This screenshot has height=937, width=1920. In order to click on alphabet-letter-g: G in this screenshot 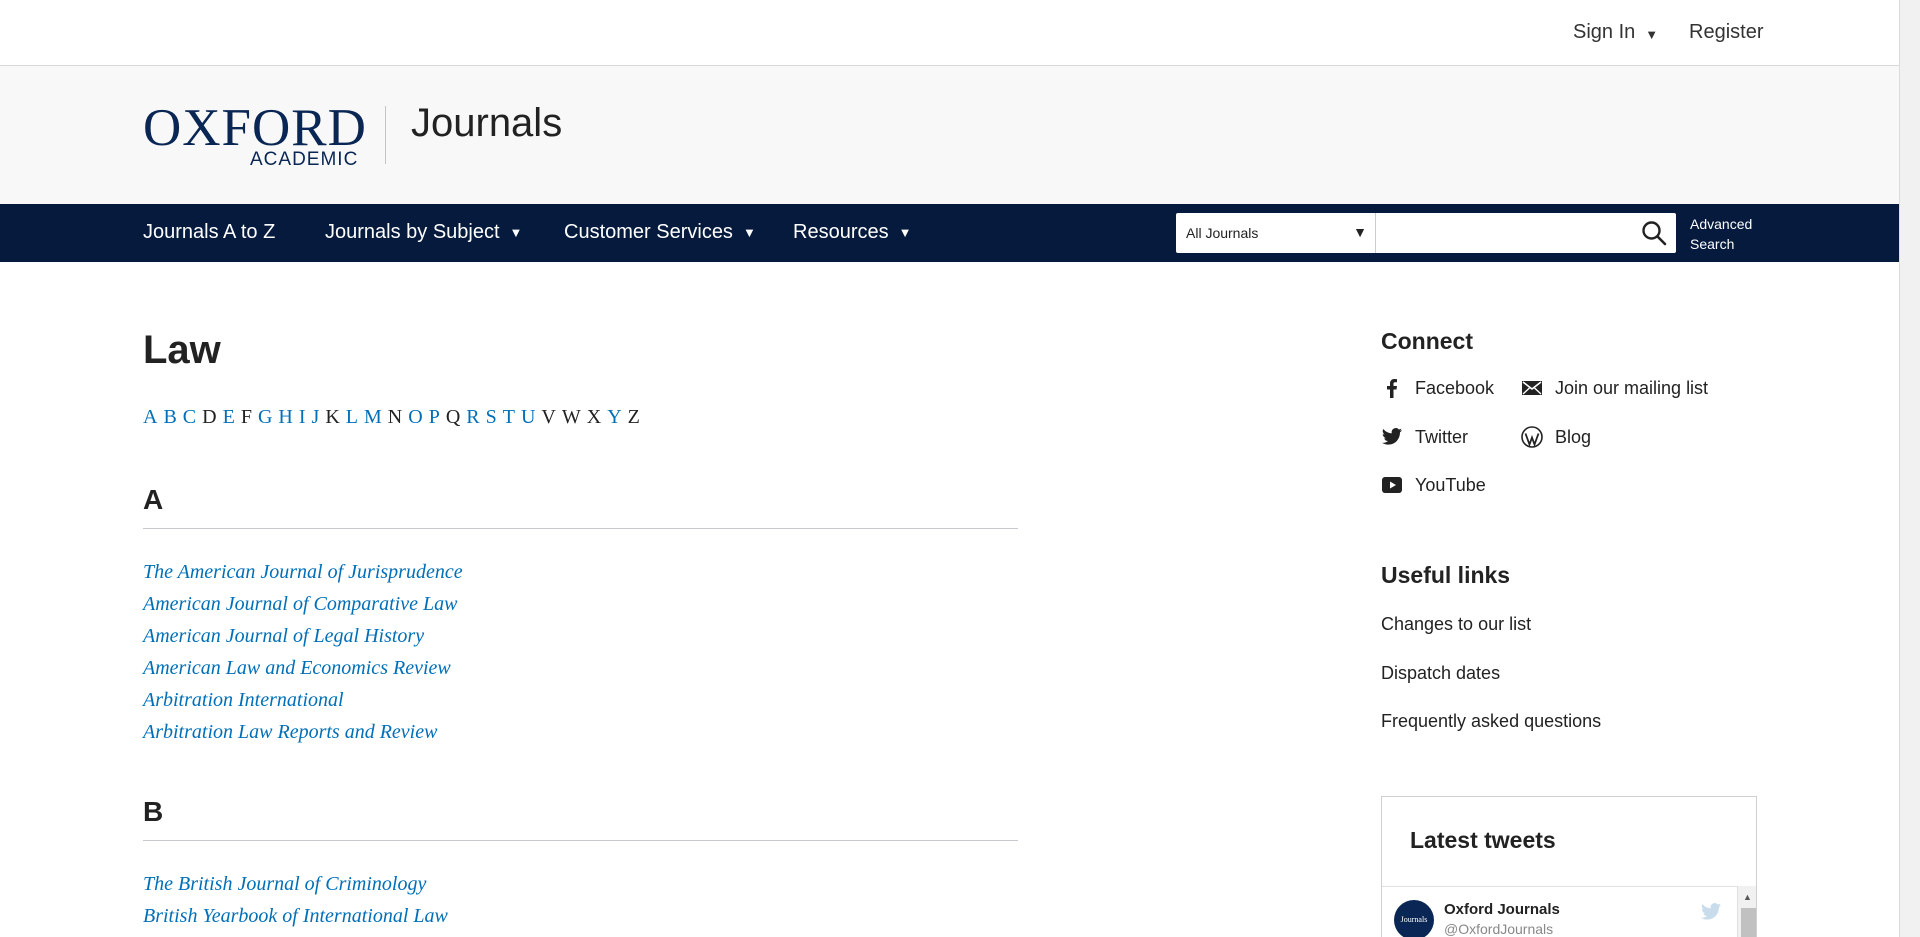, I will do `click(265, 417)`.